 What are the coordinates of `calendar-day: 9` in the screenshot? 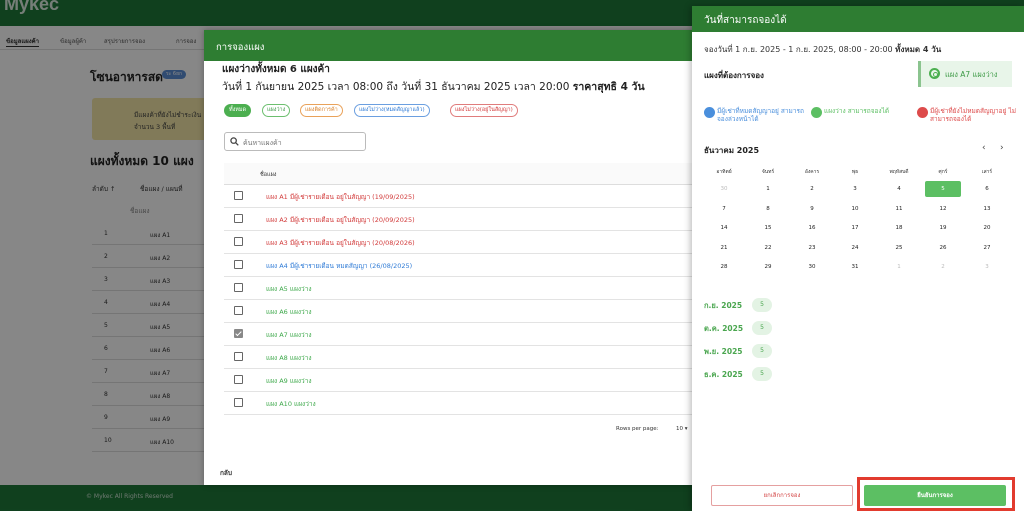 It's located at (812, 209).